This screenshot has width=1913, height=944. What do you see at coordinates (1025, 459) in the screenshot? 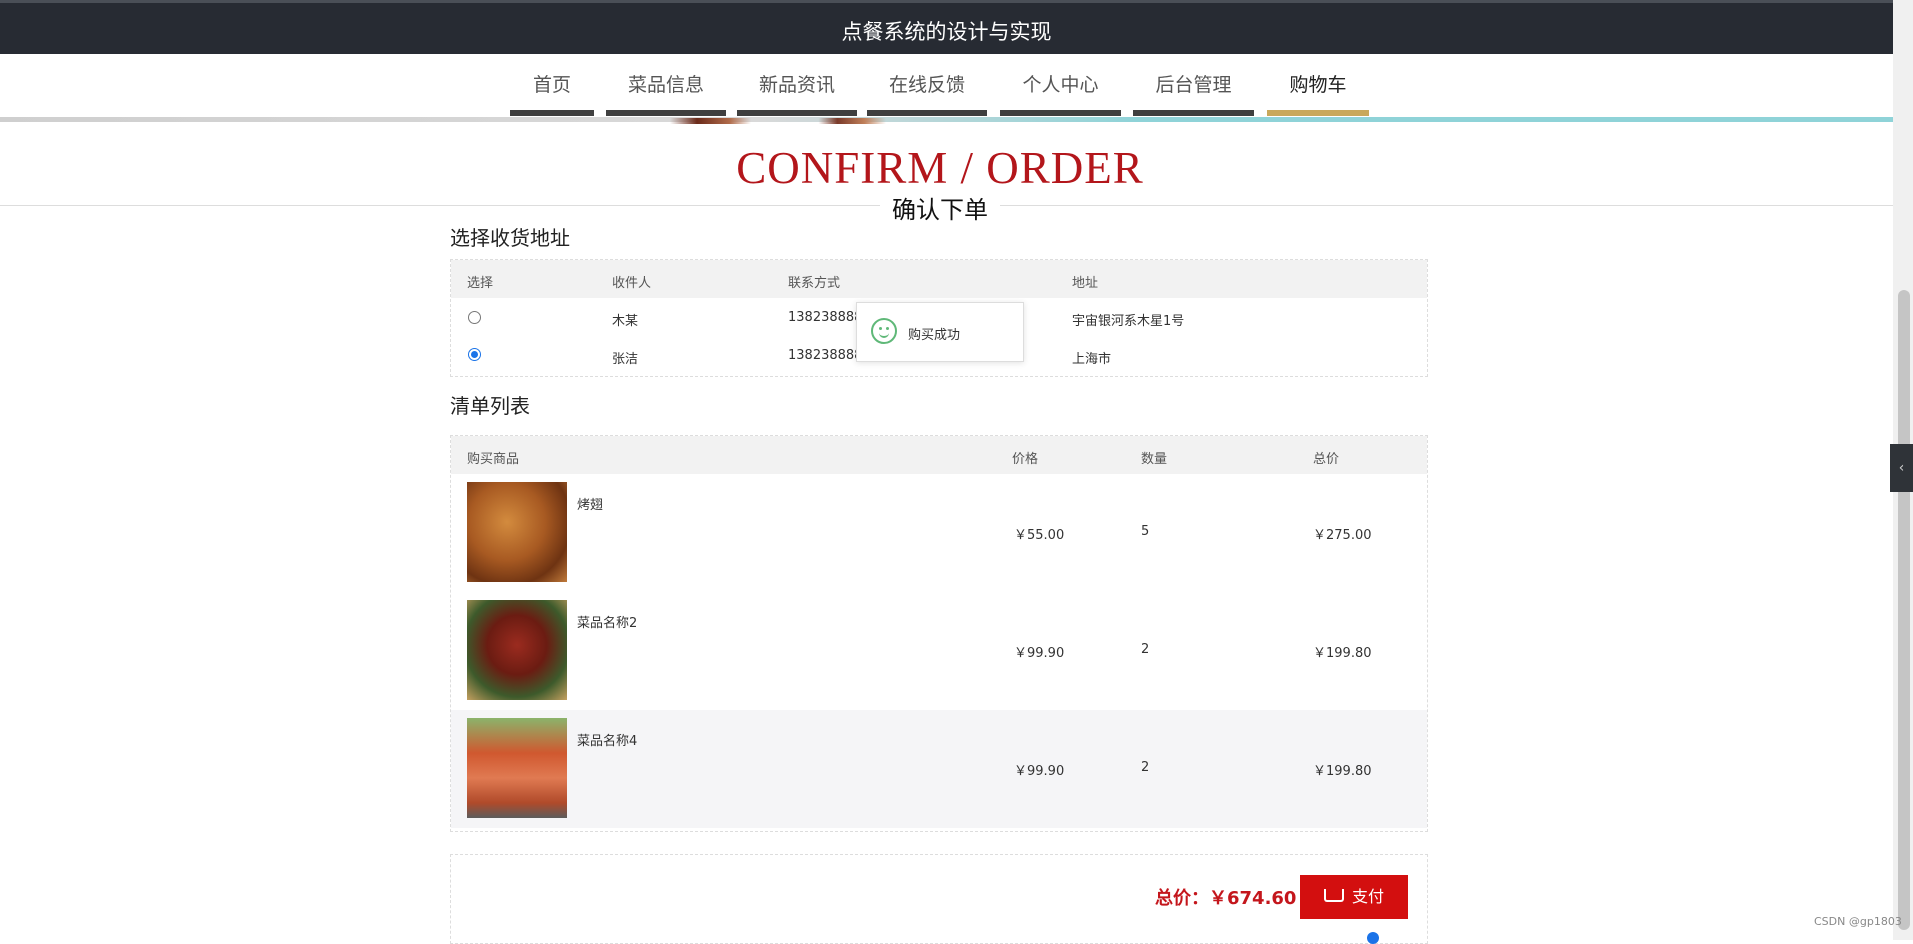
I see `col-price: 价格` at bounding box center [1025, 459].